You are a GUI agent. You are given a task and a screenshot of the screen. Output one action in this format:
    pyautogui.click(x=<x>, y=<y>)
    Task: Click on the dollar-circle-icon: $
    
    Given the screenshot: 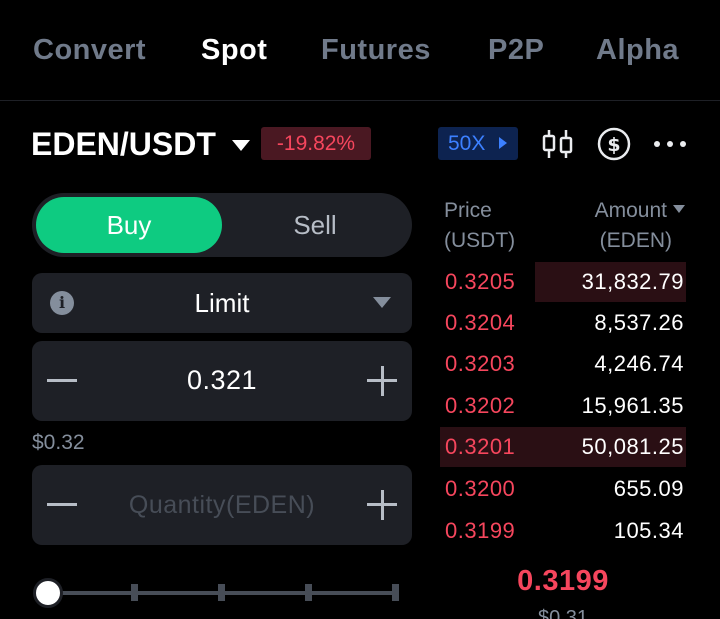 What is the action you would take?
    pyautogui.click(x=614, y=144)
    